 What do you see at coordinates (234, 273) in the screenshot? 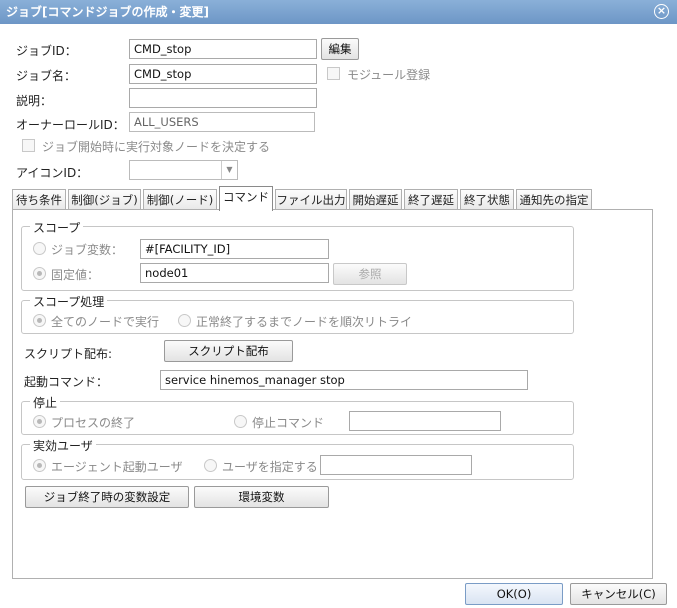
I see `fixed-value-input: node01` at bounding box center [234, 273].